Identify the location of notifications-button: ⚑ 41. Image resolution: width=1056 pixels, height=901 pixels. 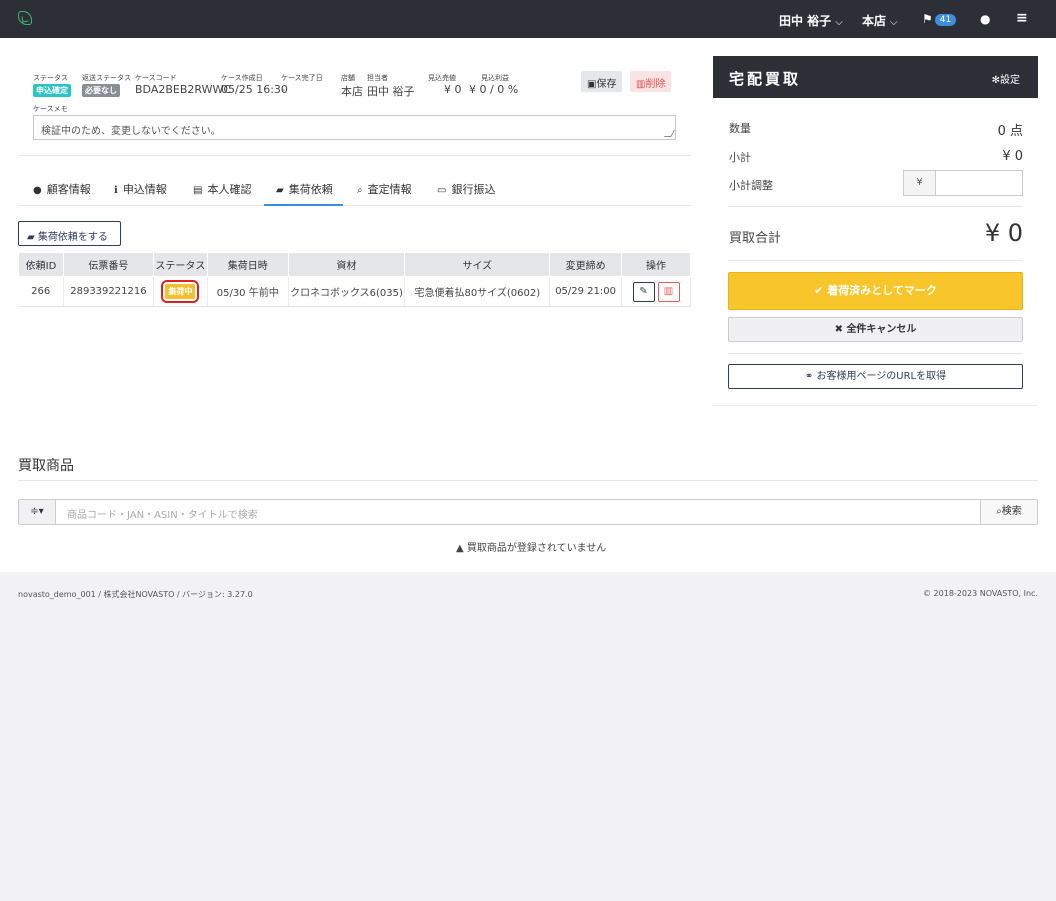
(939, 19).